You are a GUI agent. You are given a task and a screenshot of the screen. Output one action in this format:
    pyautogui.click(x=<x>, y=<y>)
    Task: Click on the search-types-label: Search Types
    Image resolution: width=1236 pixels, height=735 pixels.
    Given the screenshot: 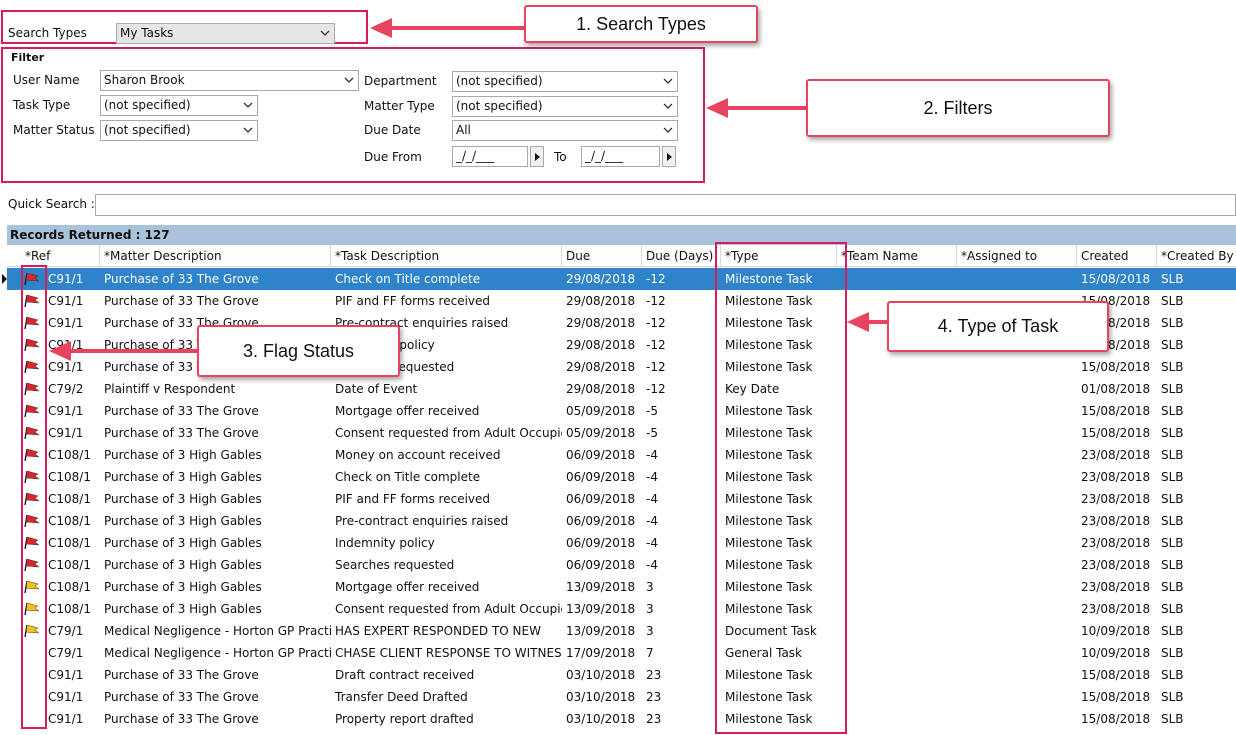 What is the action you would take?
    pyautogui.click(x=47, y=33)
    